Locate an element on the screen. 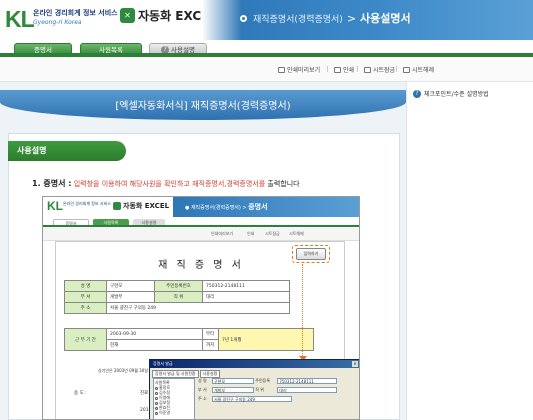  step-text-highlight: 입력창을 이용하여 해당사원을 확인하고 재직증명서,경력증명서를 is located at coordinates (169, 184).